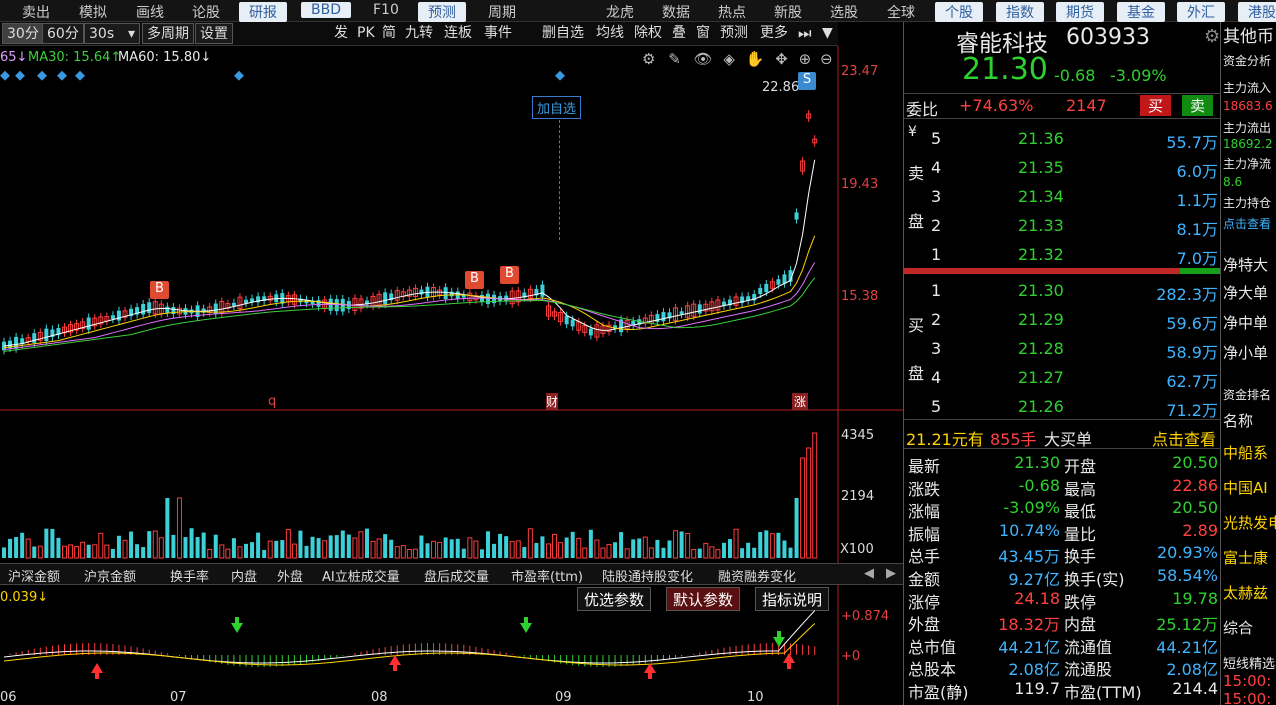 The image size is (1276, 705). What do you see at coordinates (805, 33) in the screenshot?
I see `collapse-arrow-icon: ⏭` at bounding box center [805, 33].